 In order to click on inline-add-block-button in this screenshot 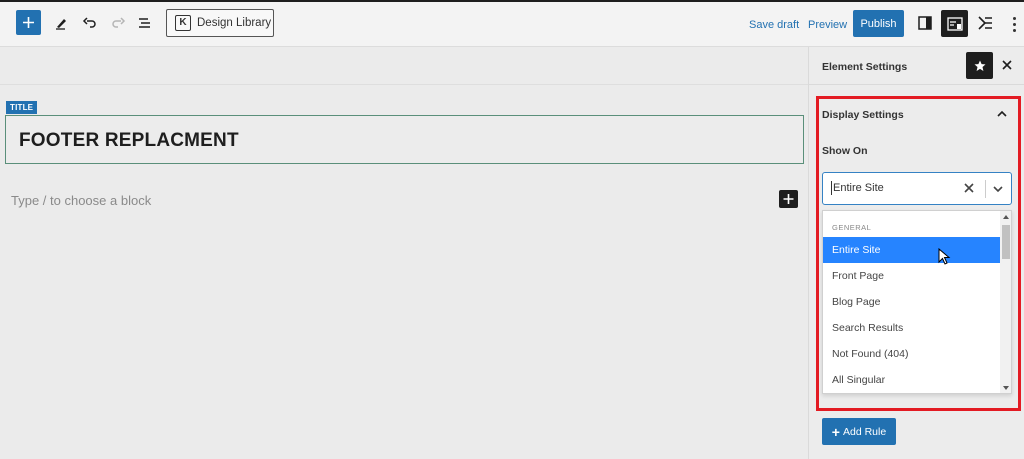, I will do `click(788, 199)`.